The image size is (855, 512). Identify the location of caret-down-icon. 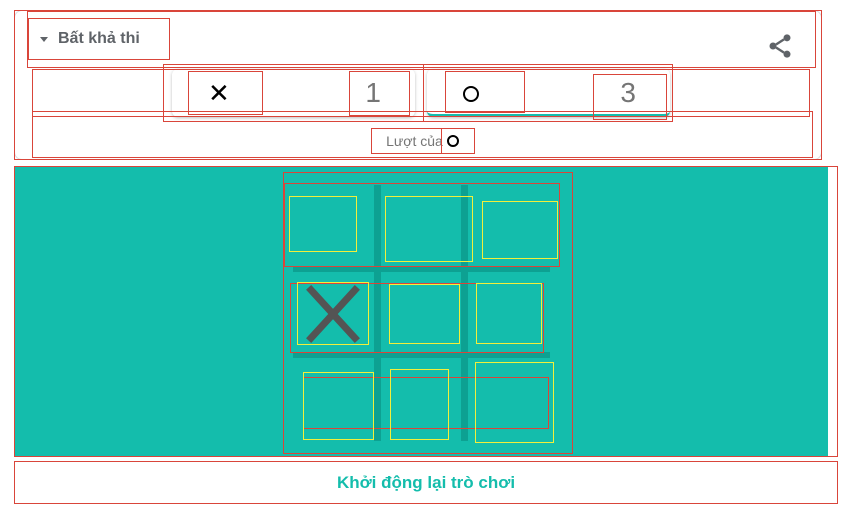
(44, 39).